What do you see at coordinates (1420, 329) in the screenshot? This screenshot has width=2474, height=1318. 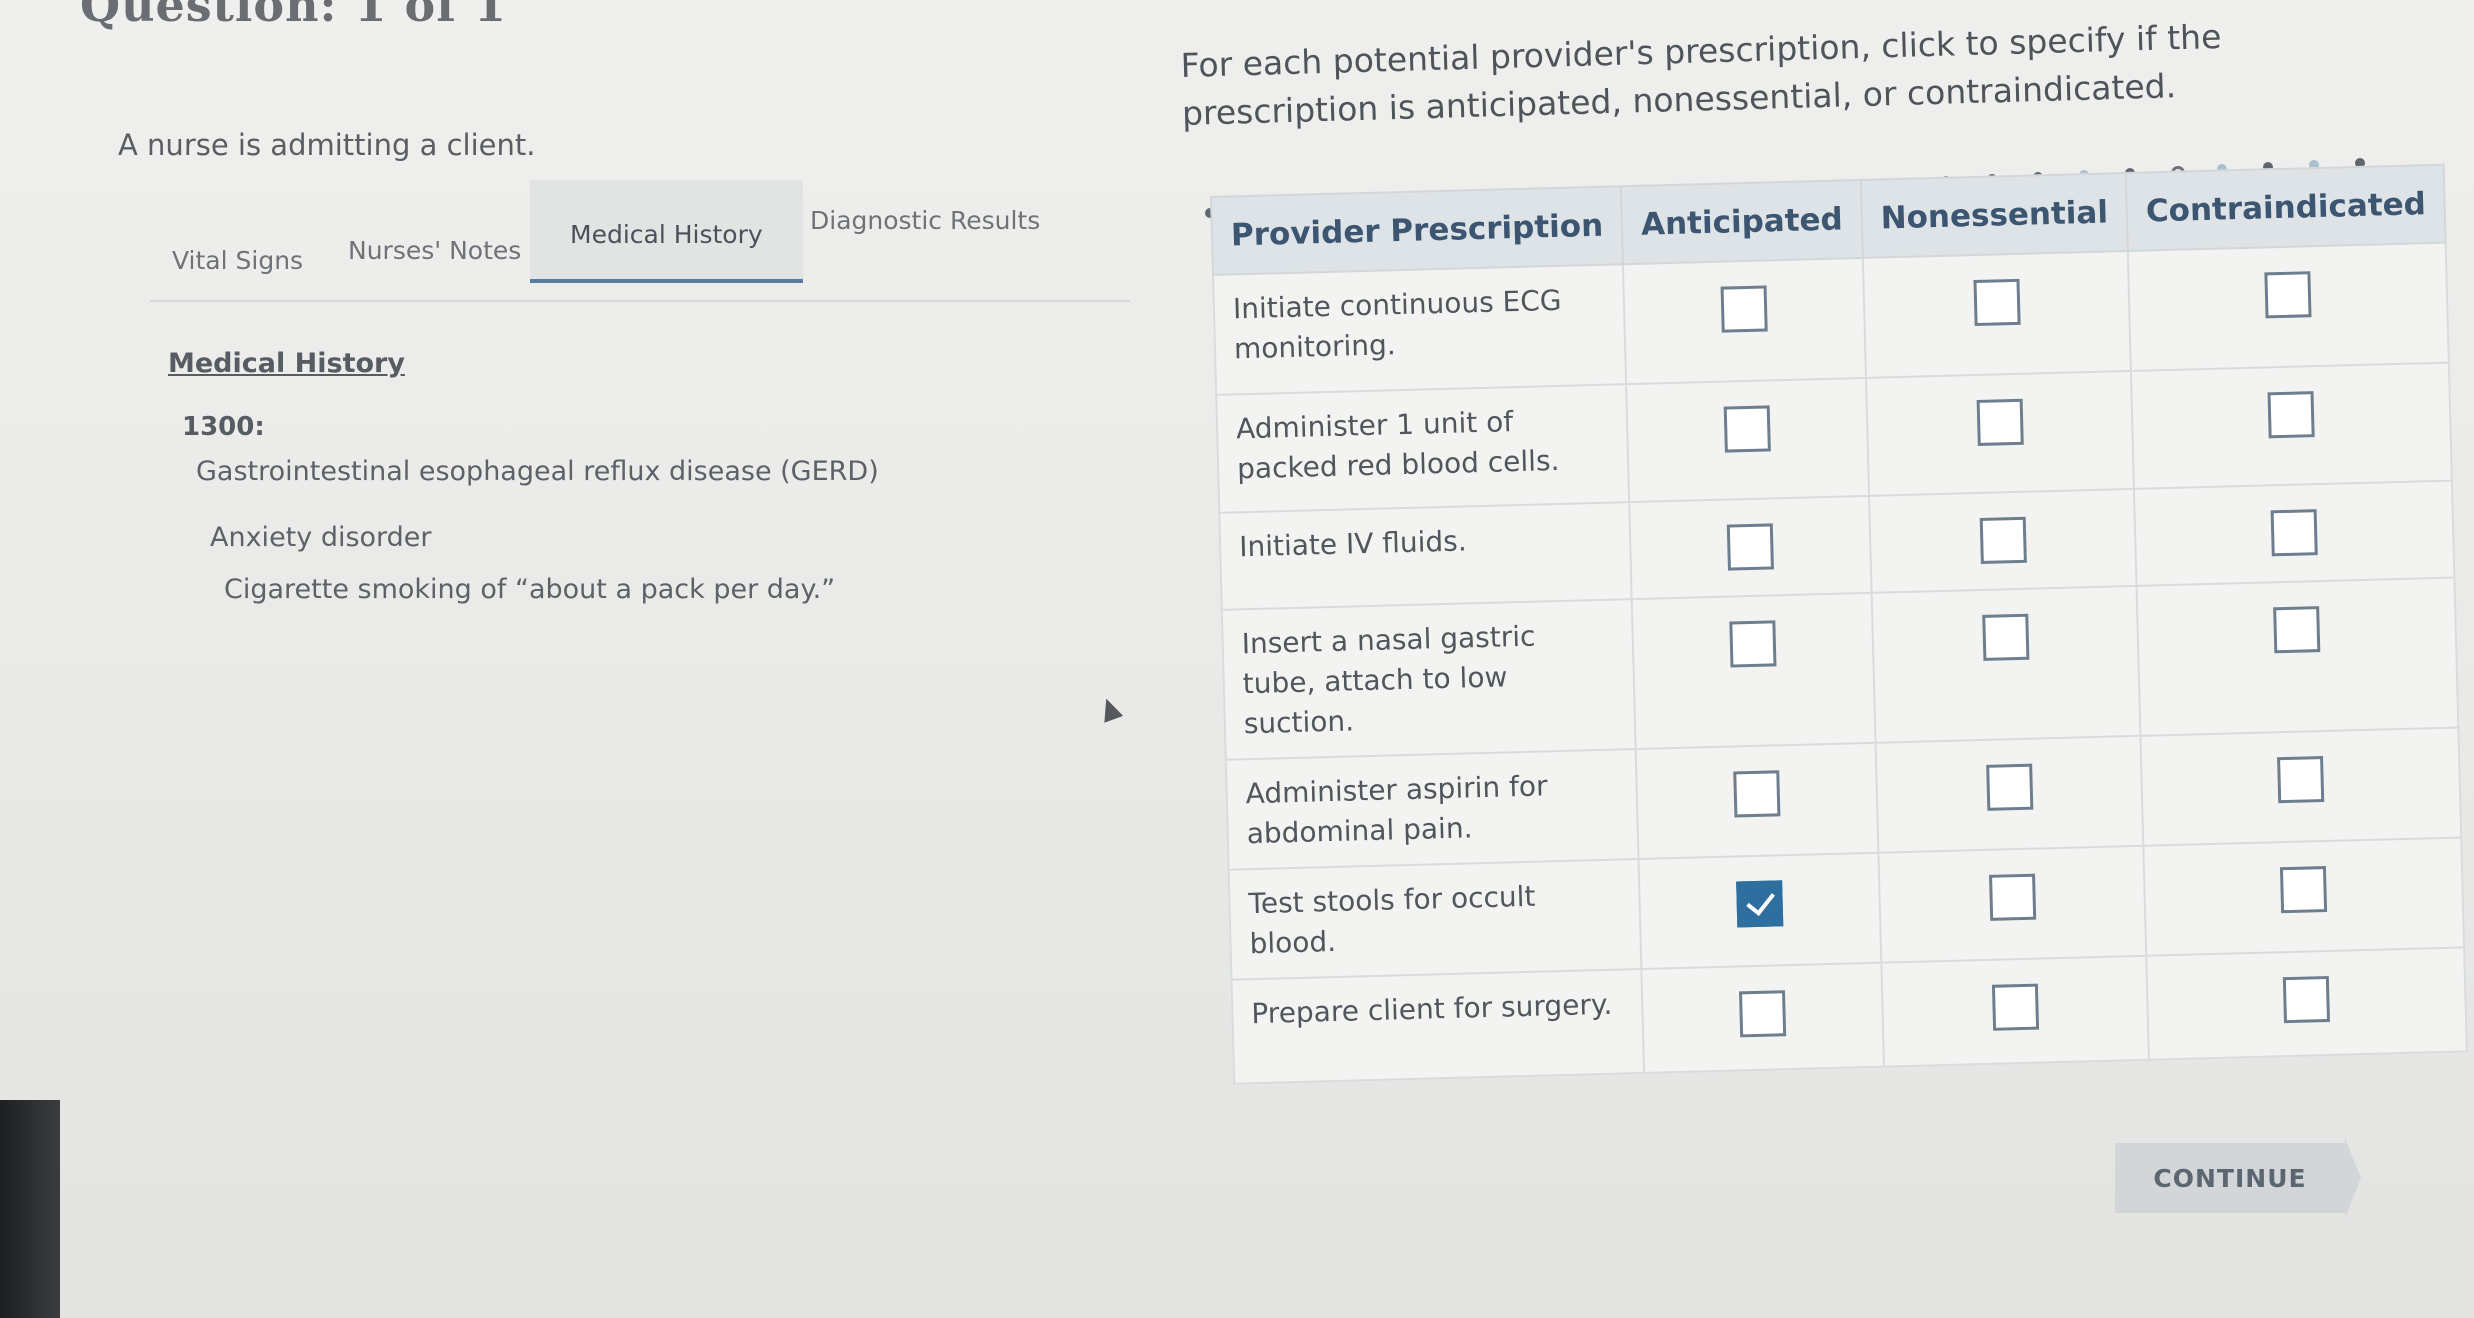 I see `prescription-text: Initiate continuous ECG monitoring.` at bounding box center [1420, 329].